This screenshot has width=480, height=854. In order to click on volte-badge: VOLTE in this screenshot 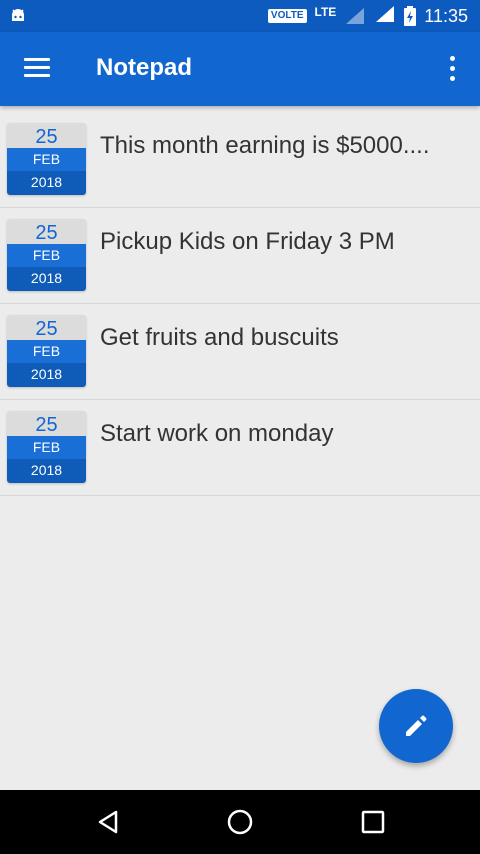, I will do `click(287, 16)`.